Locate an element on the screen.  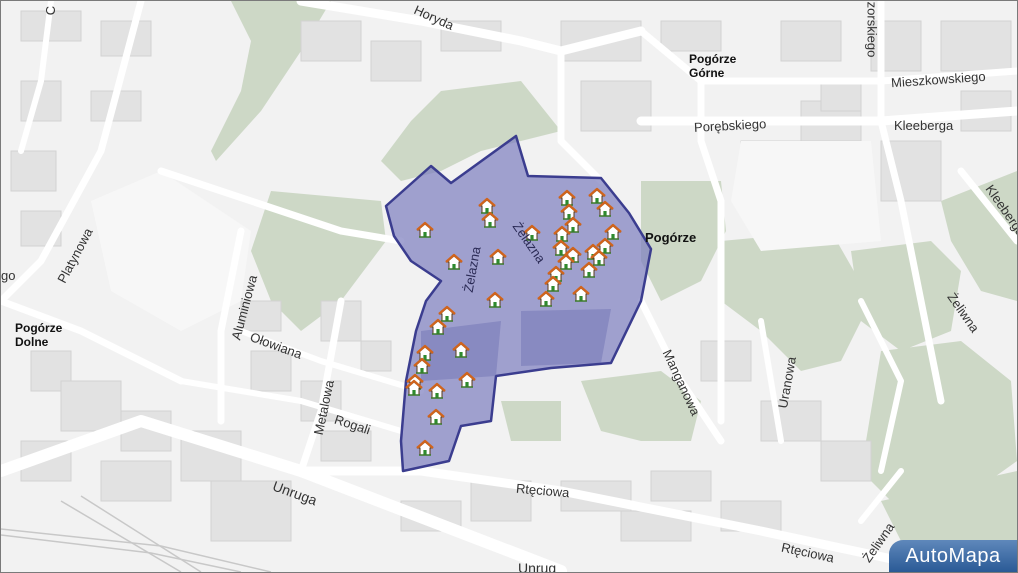
open-area-east is located at coordinates (806, 196).